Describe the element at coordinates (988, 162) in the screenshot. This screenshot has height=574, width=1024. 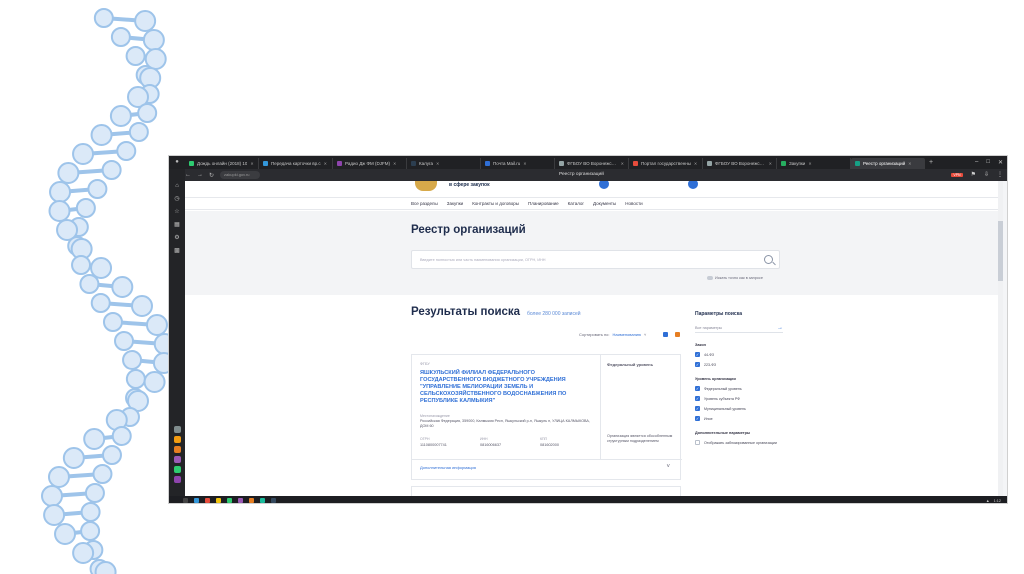
I see `maximize-icon: □` at that location.